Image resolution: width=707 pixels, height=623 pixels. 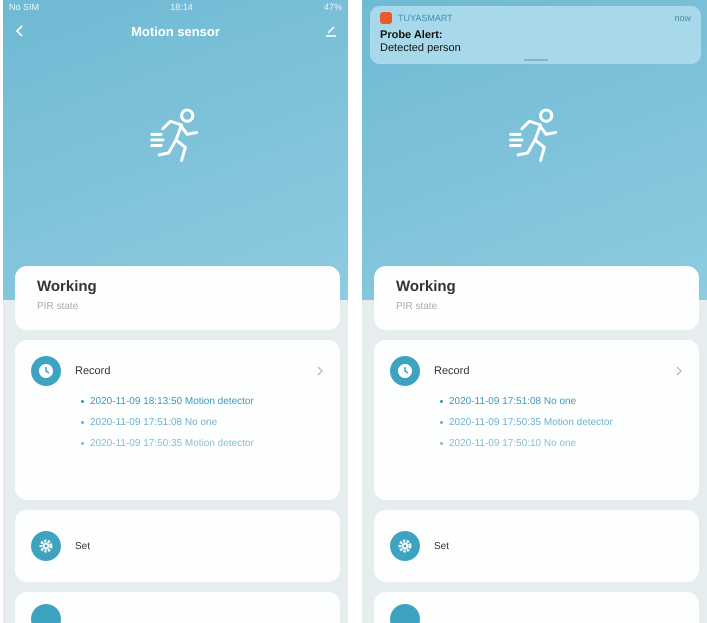 What do you see at coordinates (412, 35) in the screenshot?
I see `notification-title: Probe Alert:` at bounding box center [412, 35].